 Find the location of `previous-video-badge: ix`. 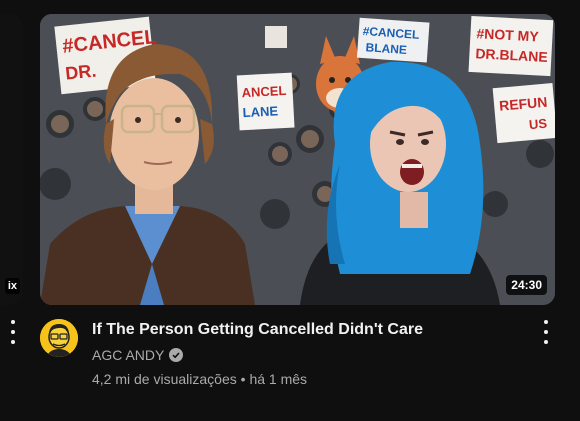

previous-video-badge: ix is located at coordinates (12, 286).